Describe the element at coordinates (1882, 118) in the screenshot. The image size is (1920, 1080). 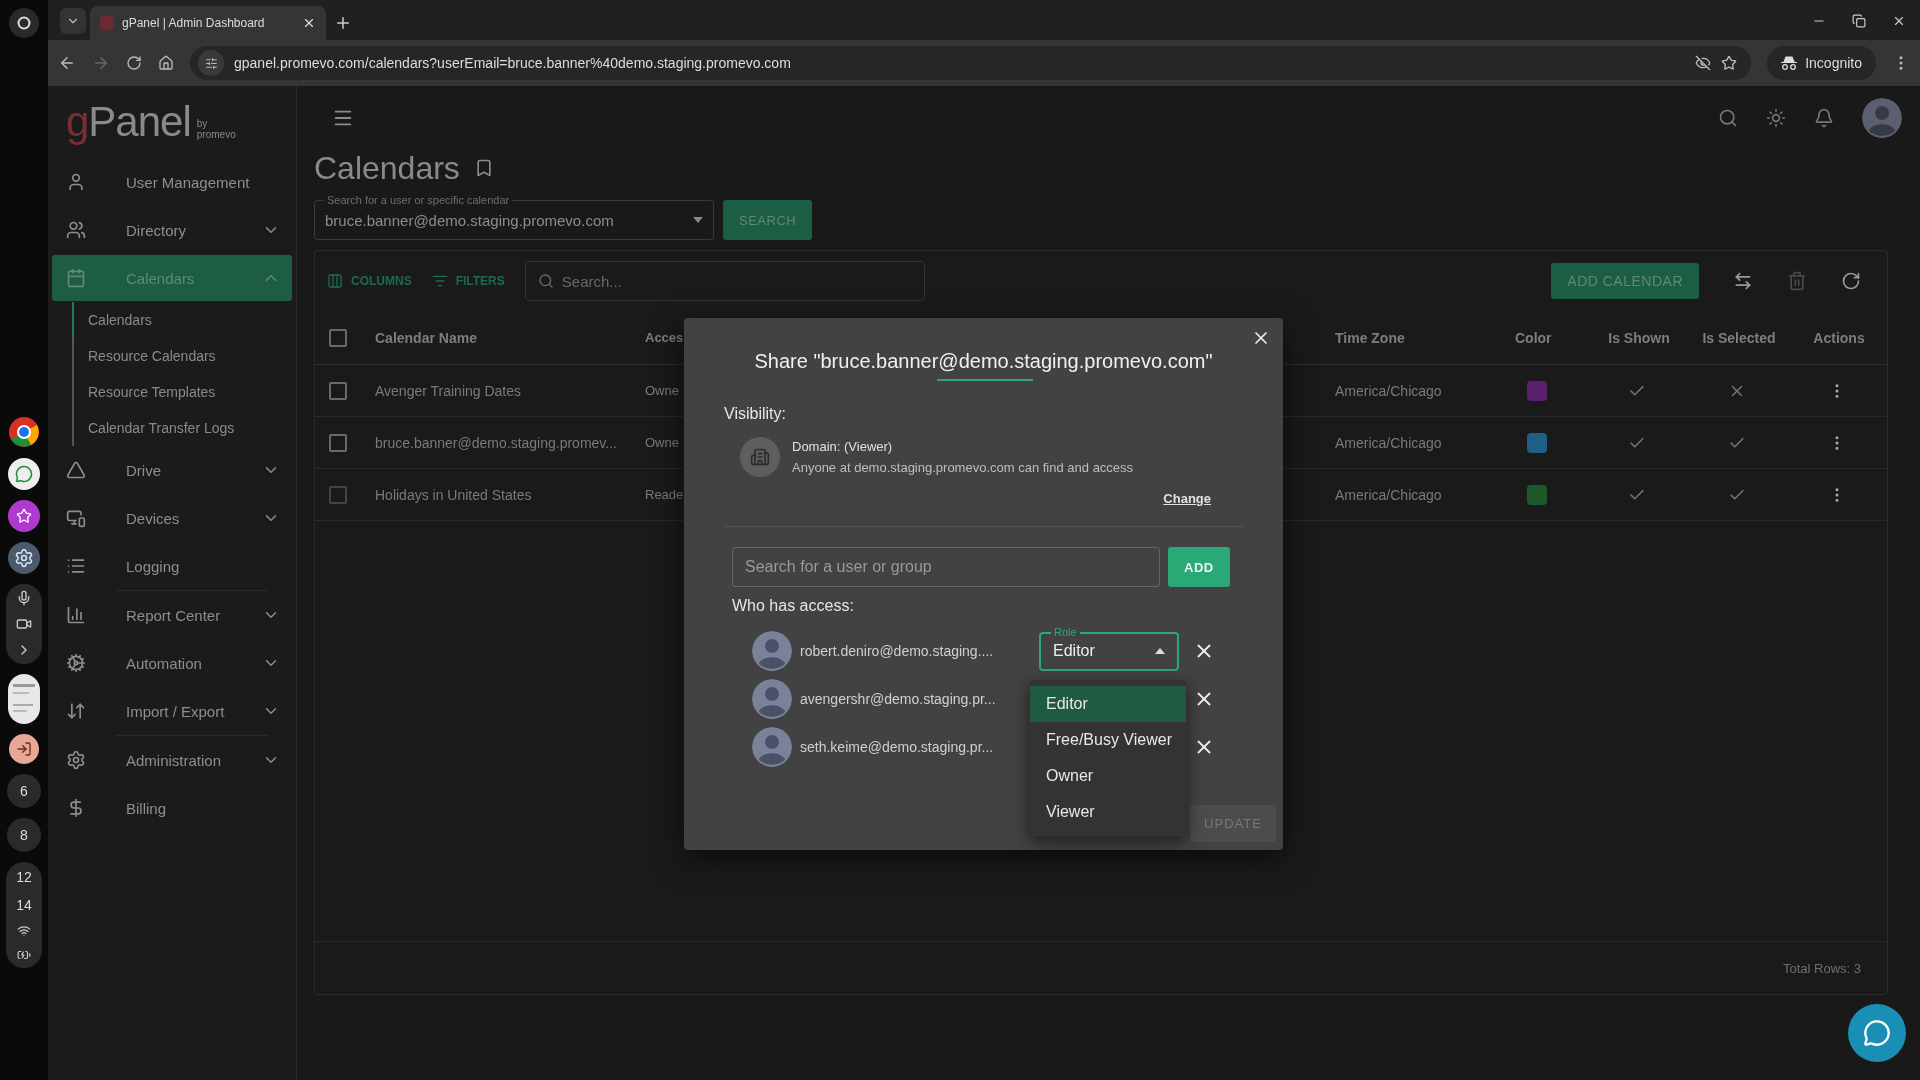
I see `user-avatar` at that location.